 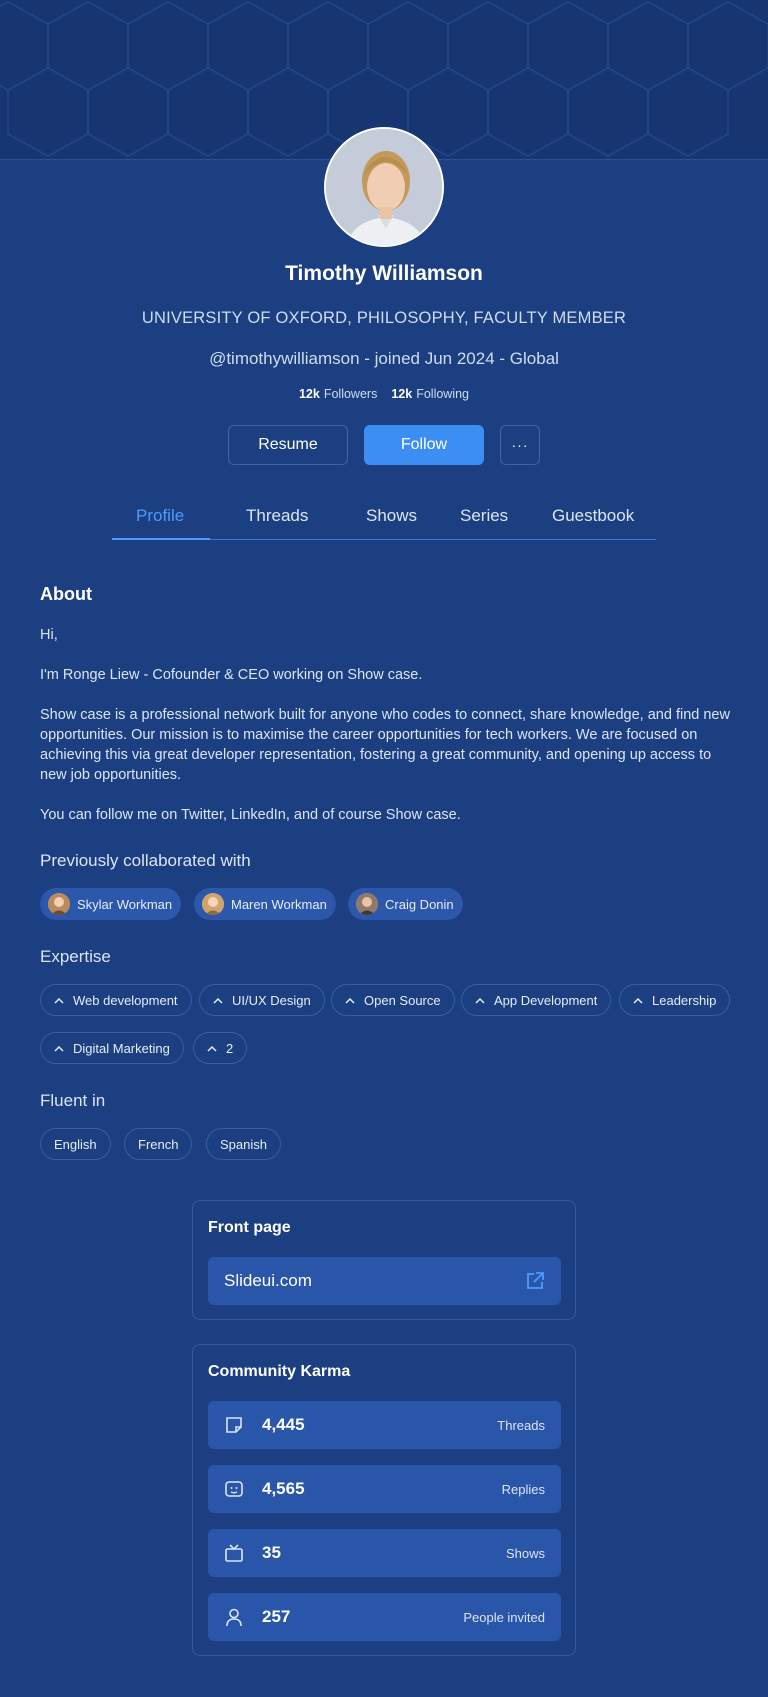 What do you see at coordinates (384, 273) in the screenshot?
I see `profile-name: Timothy Williamson` at bounding box center [384, 273].